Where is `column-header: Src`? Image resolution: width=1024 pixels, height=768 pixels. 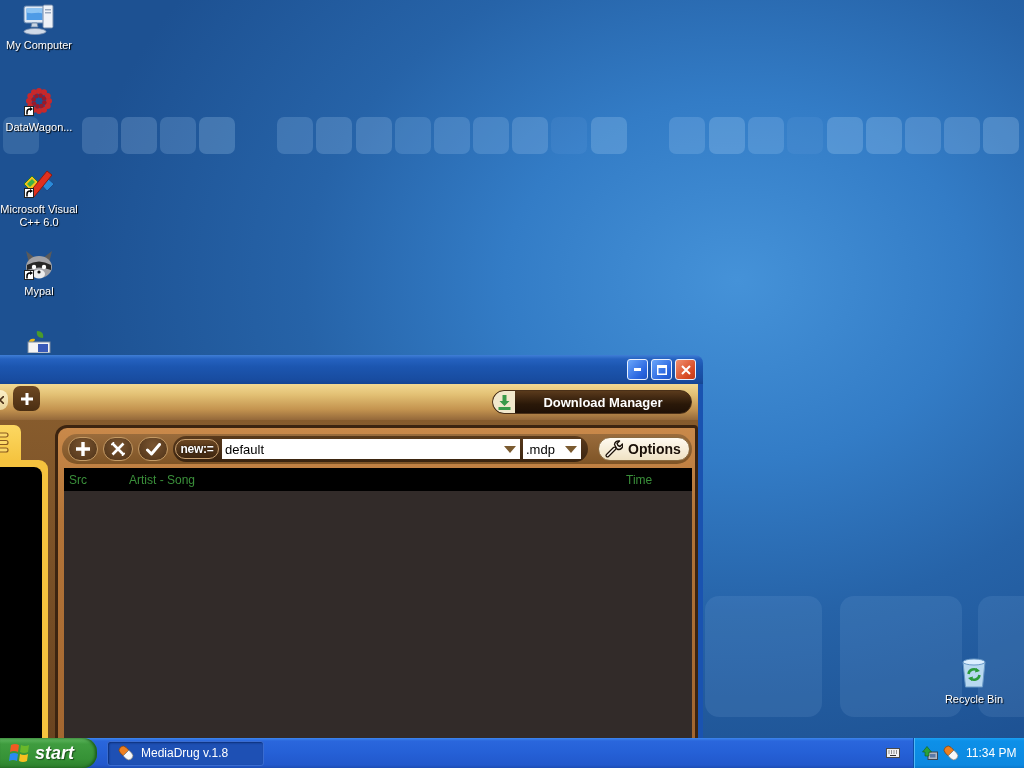
column-header: Src is located at coordinates (78, 479).